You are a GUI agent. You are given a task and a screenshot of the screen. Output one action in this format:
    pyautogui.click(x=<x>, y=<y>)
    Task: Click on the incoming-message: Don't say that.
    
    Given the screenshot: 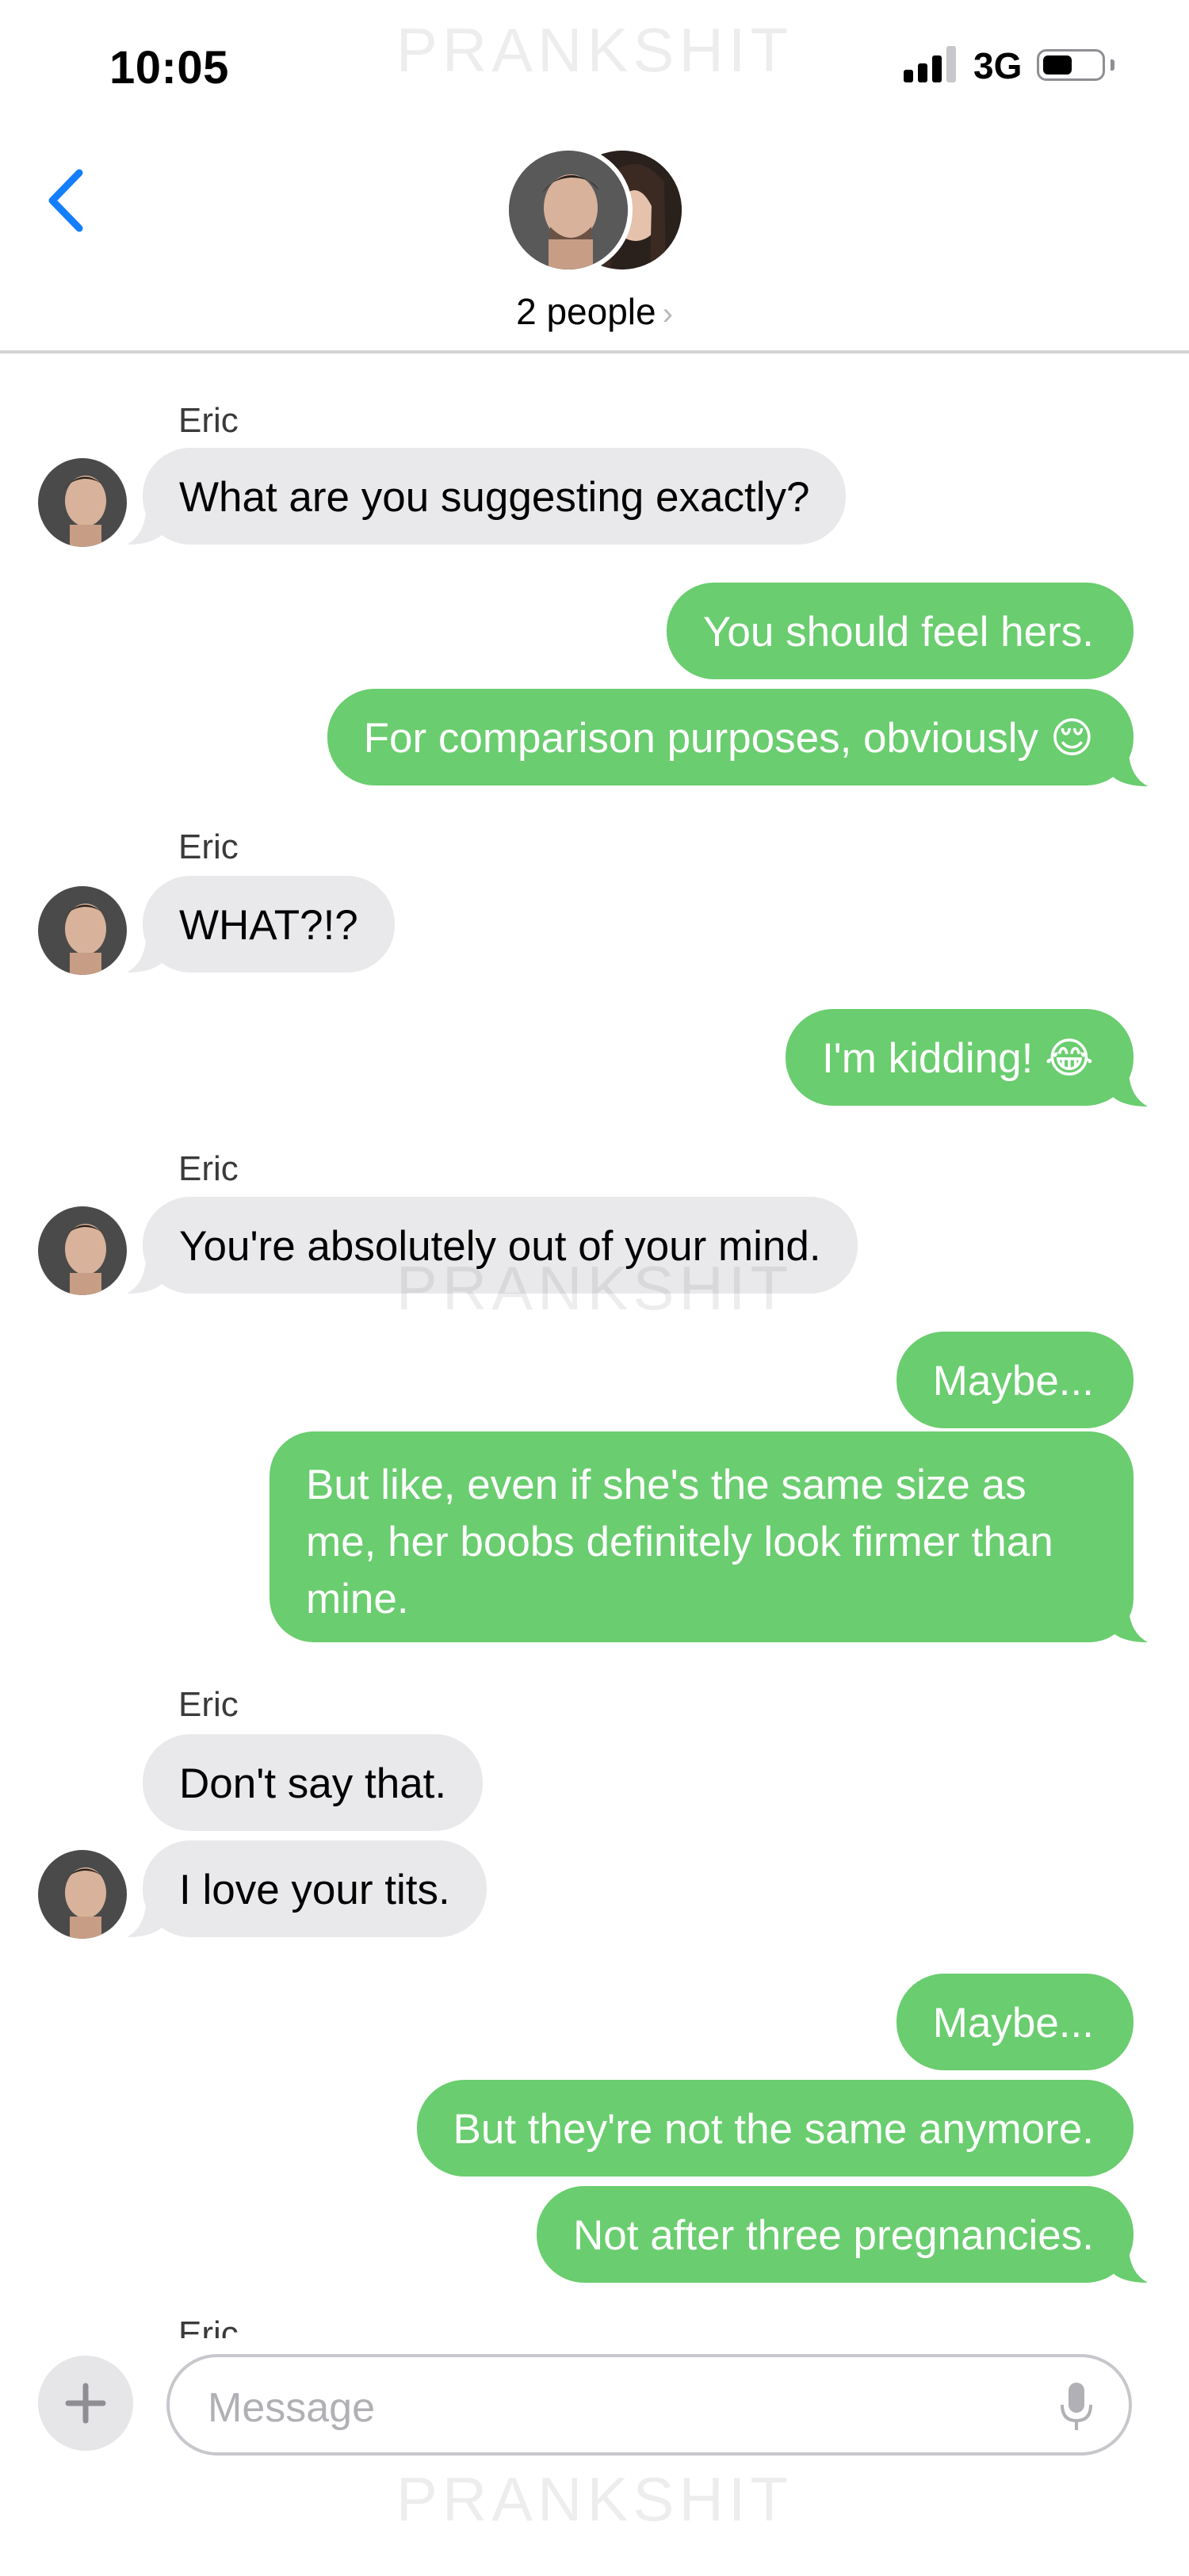 What is the action you would take?
    pyautogui.click(x=313, y=1782)
    